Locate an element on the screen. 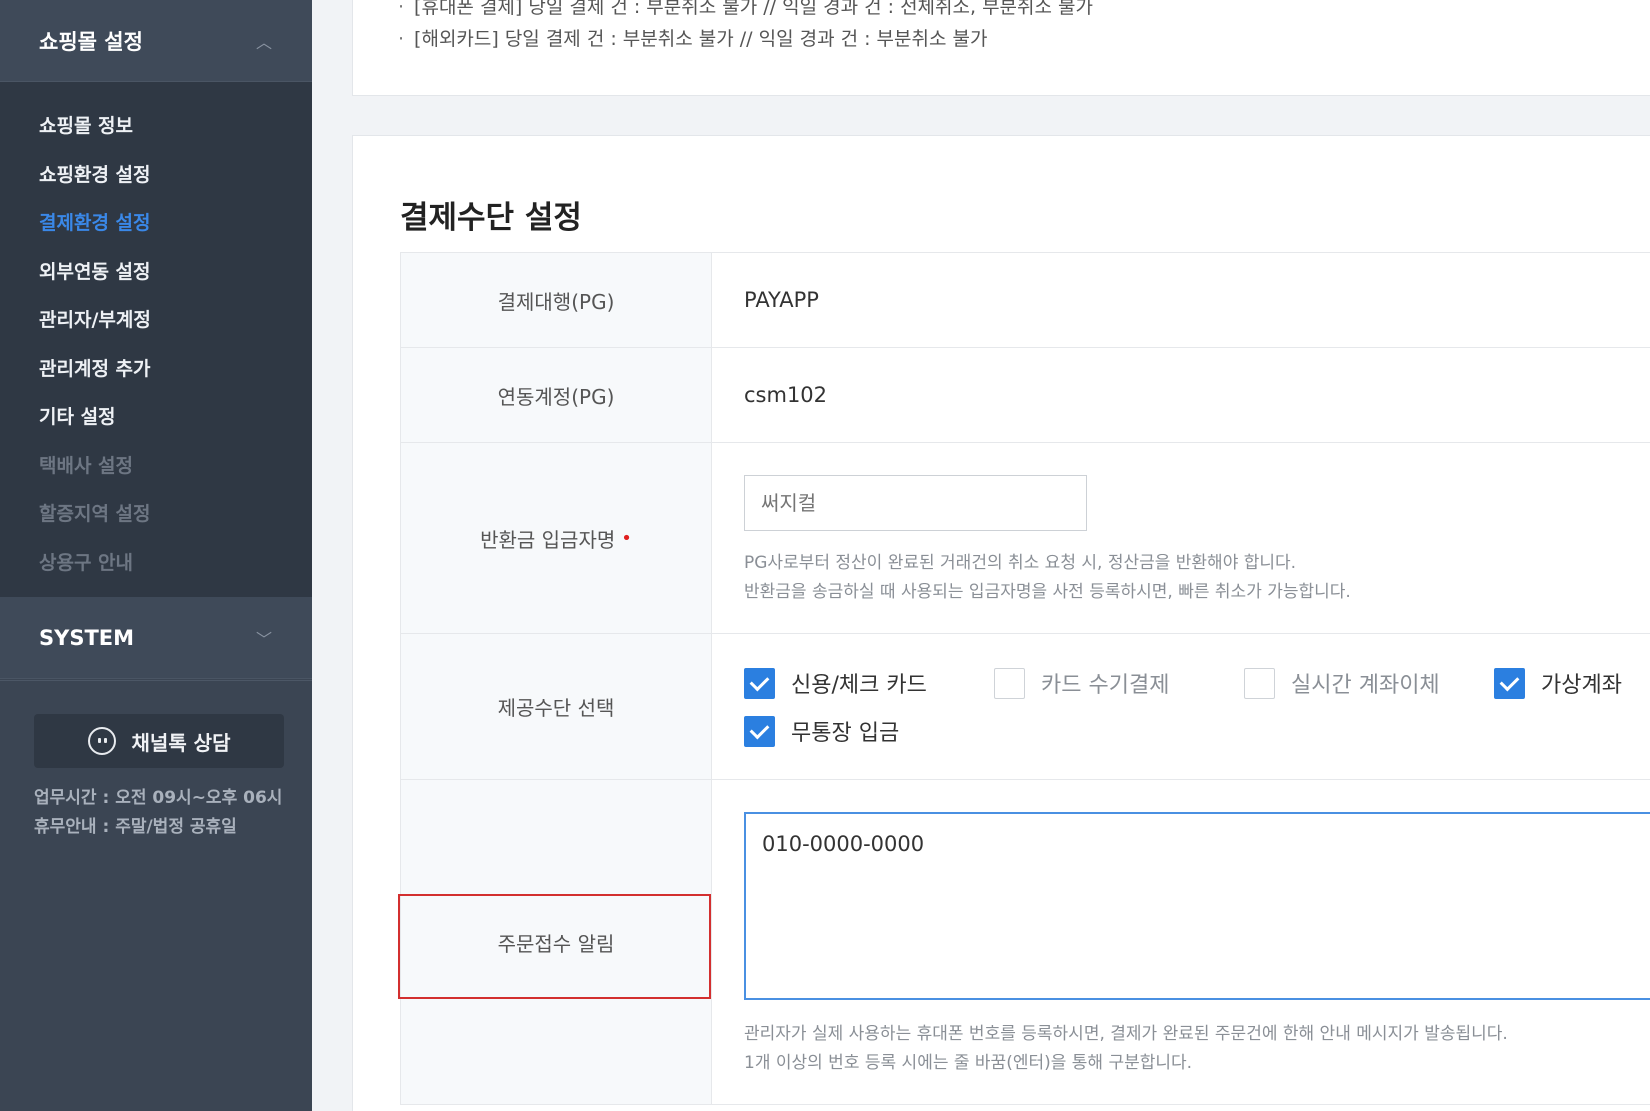 This screenshot has height=1111, width=1650. chevron-up-icon: ︿ is located at coordinates (263, 42).